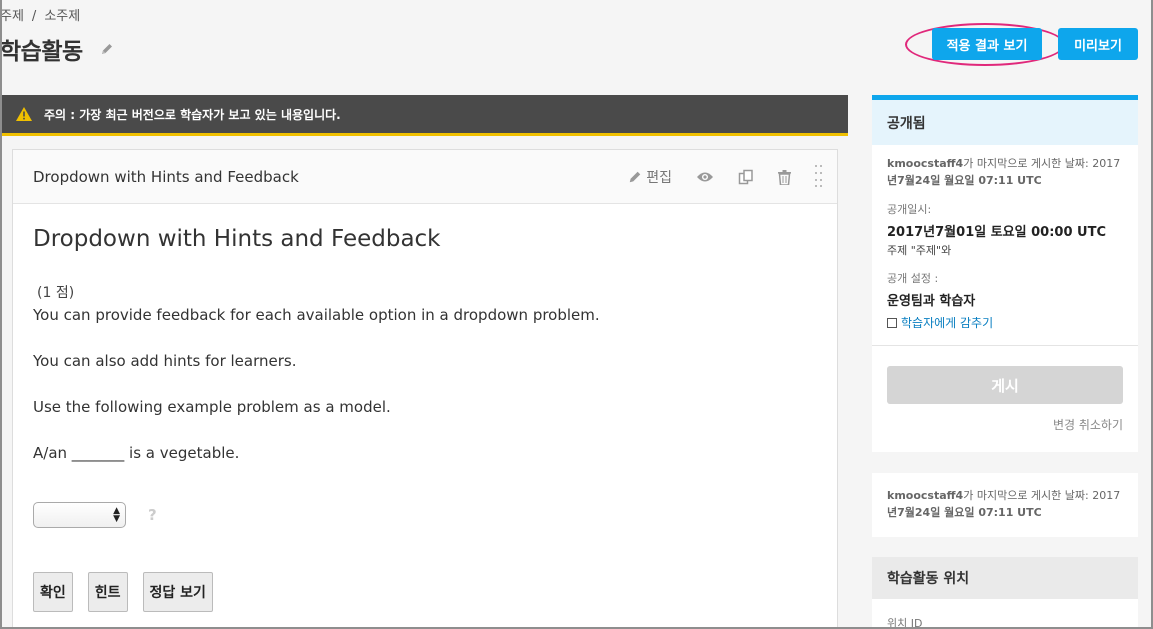  I want to click on hint-button: 힌트, so click(107, 592).